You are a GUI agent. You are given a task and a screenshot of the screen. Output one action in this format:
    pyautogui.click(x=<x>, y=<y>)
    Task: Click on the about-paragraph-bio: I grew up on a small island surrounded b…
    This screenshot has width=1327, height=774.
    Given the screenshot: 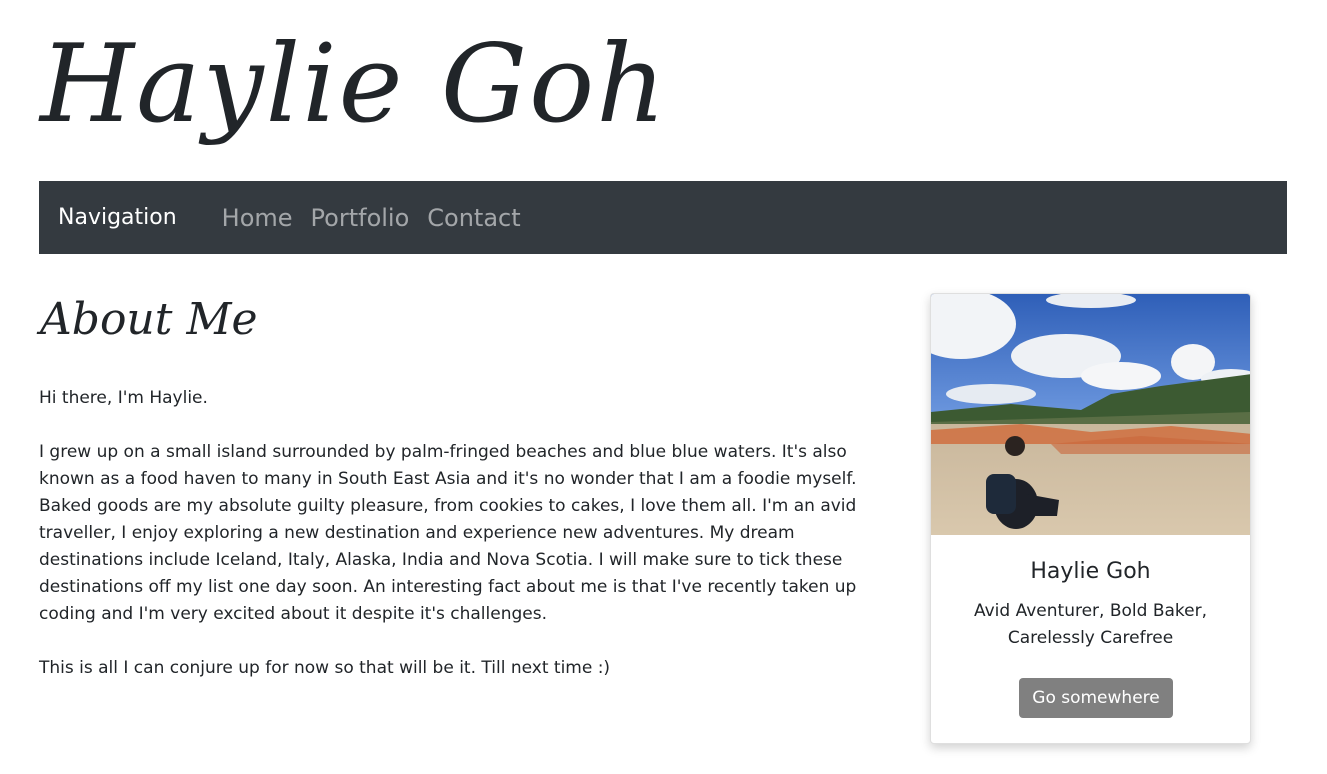 What is the action you would take?
    pyautogui.click(x=448, y=533)
    